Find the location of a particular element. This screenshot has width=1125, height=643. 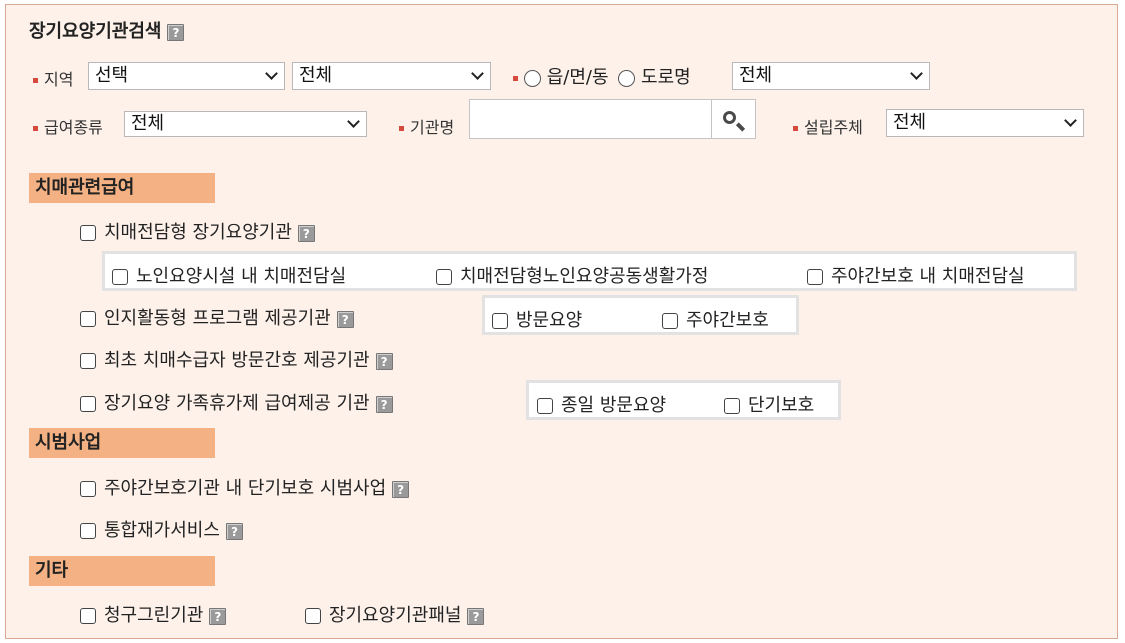

item-label: 통합재가서비스 is located at coordinates (162, 530).